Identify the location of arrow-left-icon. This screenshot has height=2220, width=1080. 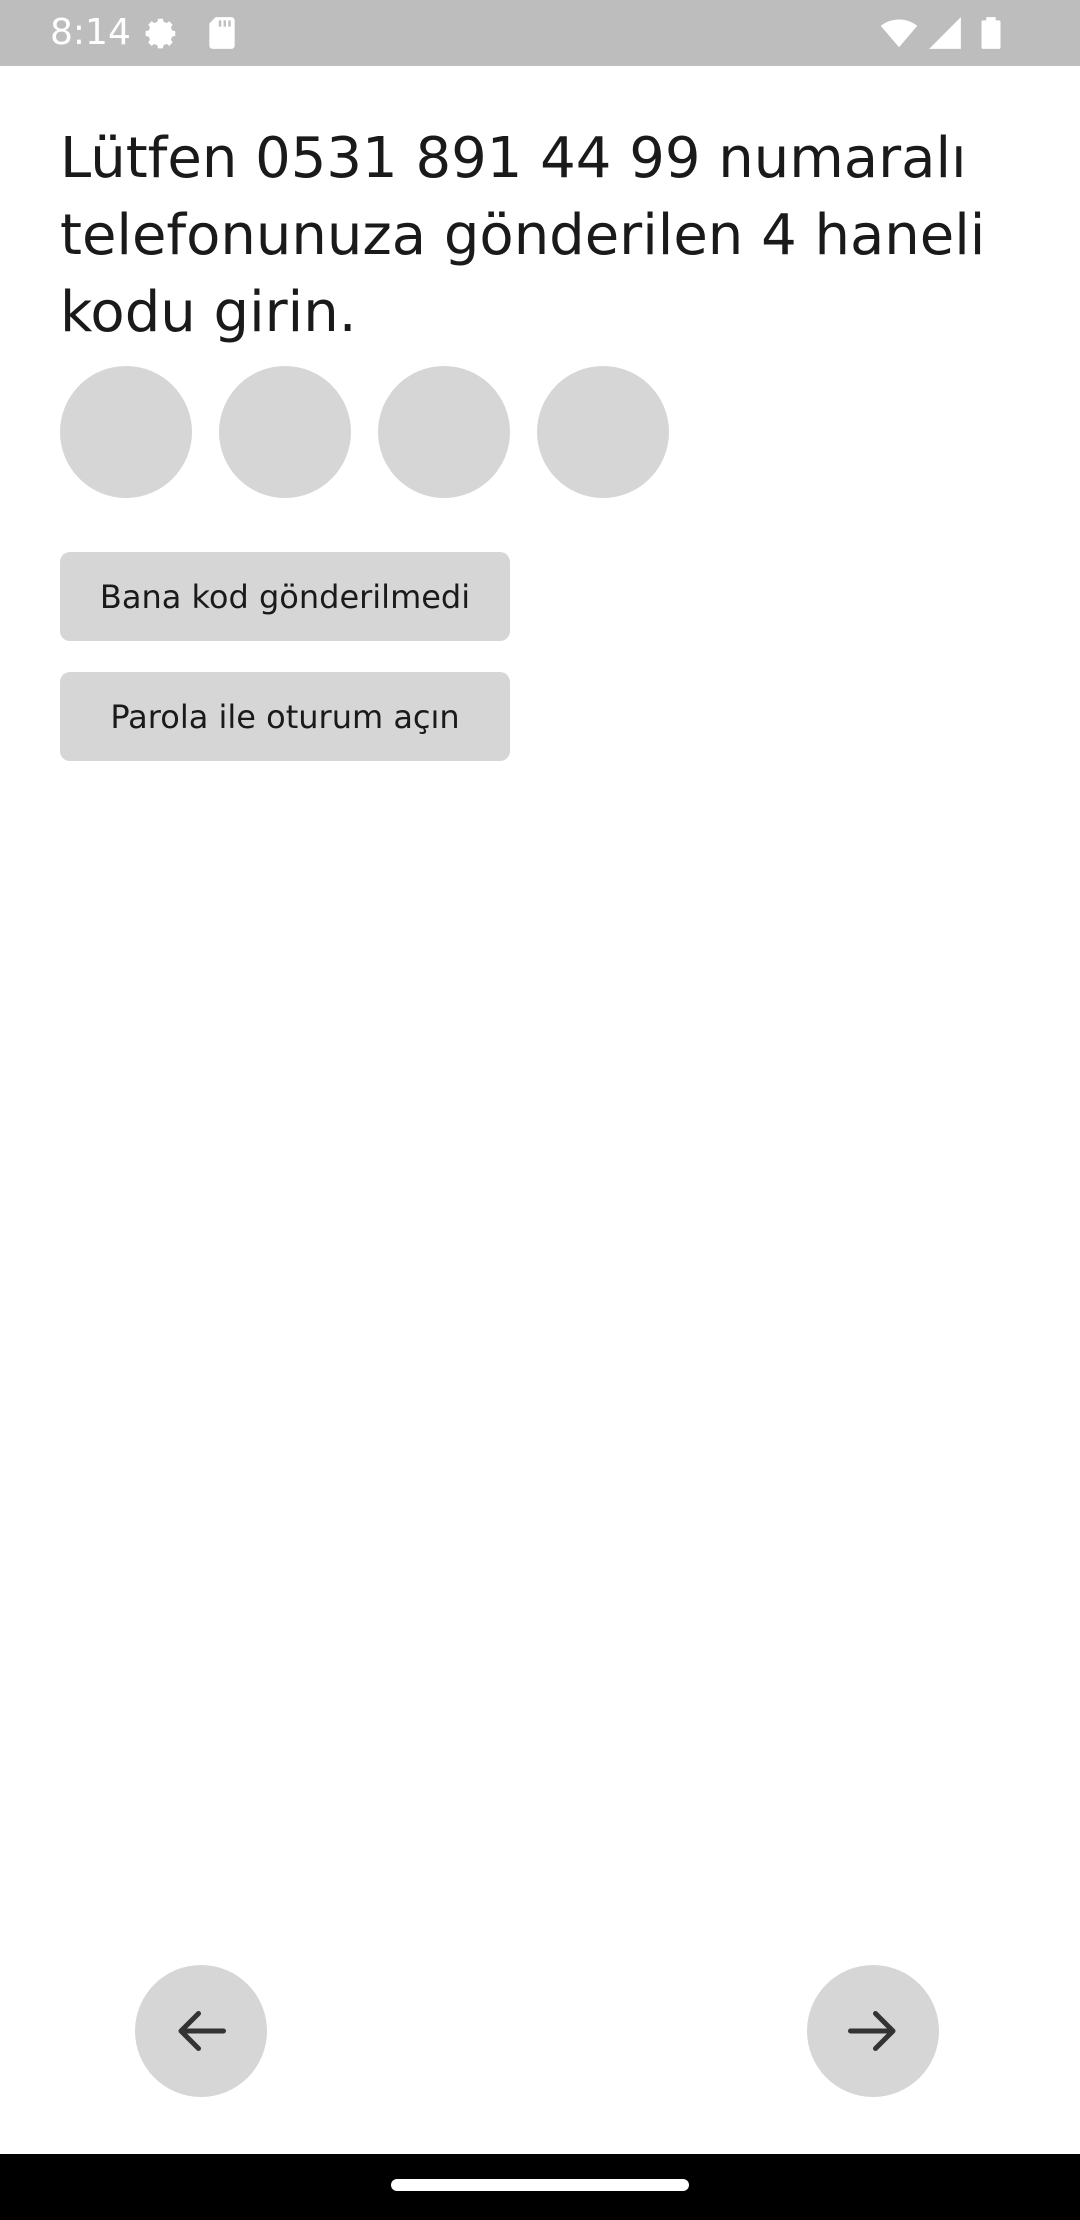
(202, 2031).